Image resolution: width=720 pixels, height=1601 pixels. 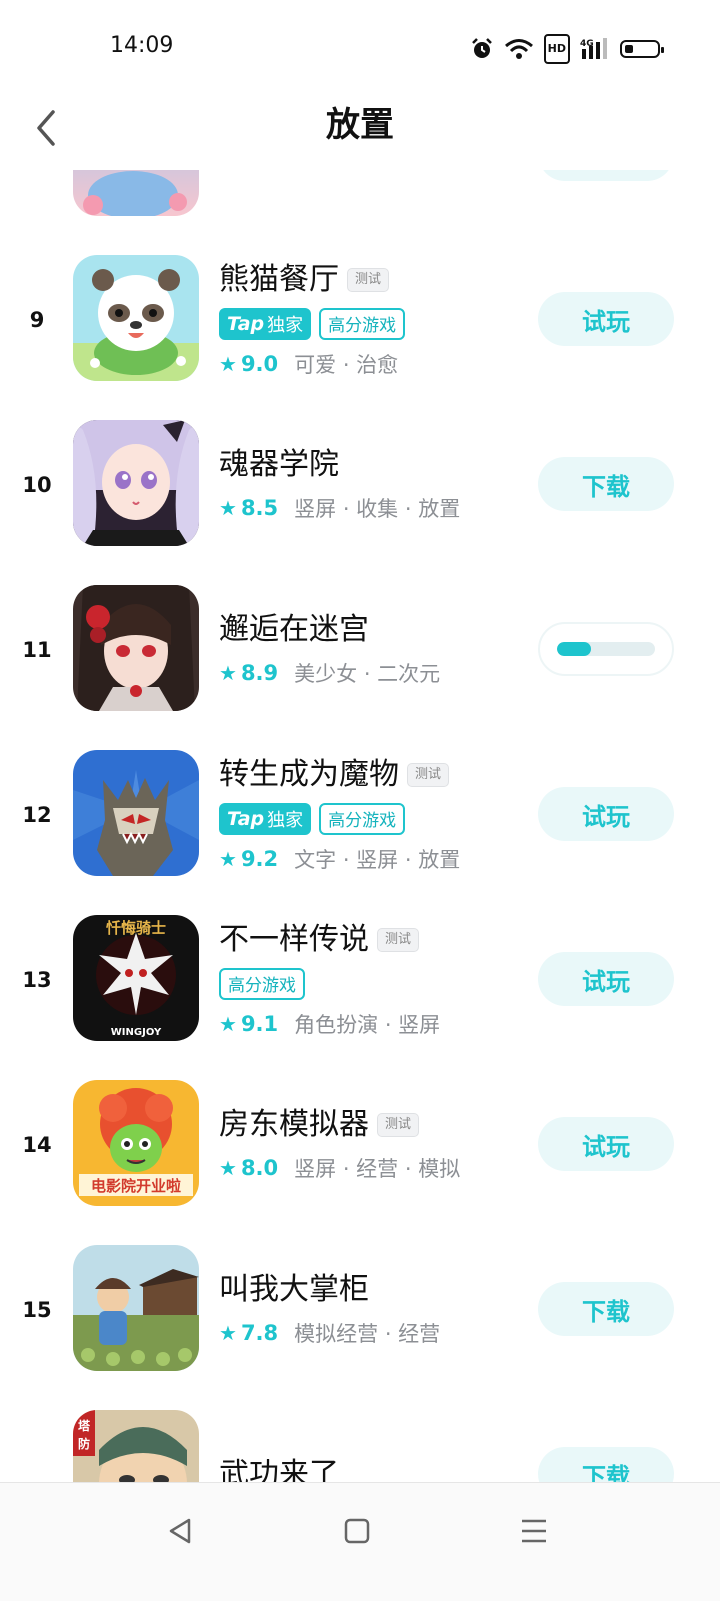 What do you see at coordinates (606, 175) in the screenshot?
I see `download-button` at bounding box center [606, 175].